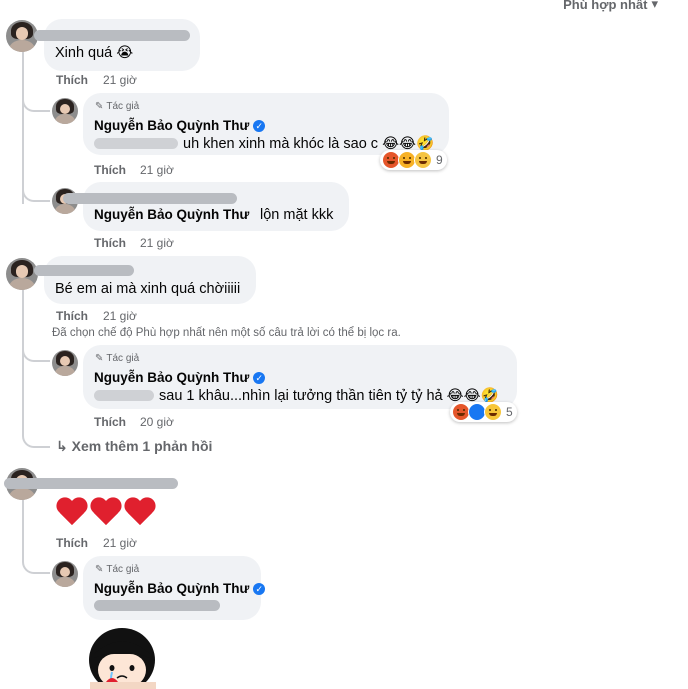  I want to click on comment-author: Nguyễn Bảo Quỳnh Thư, so click(171, 214).